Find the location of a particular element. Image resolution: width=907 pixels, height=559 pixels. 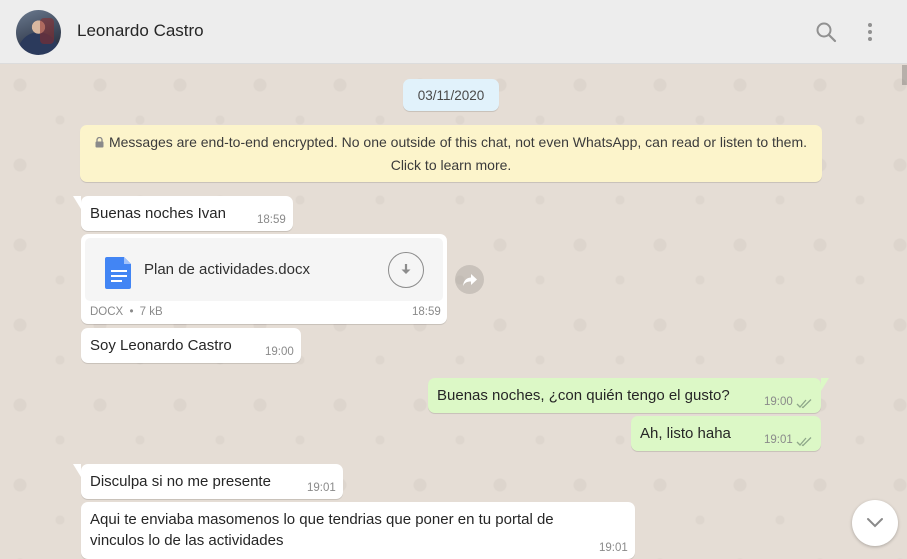

document-type: DOCX is located at coordinates (107, 312).